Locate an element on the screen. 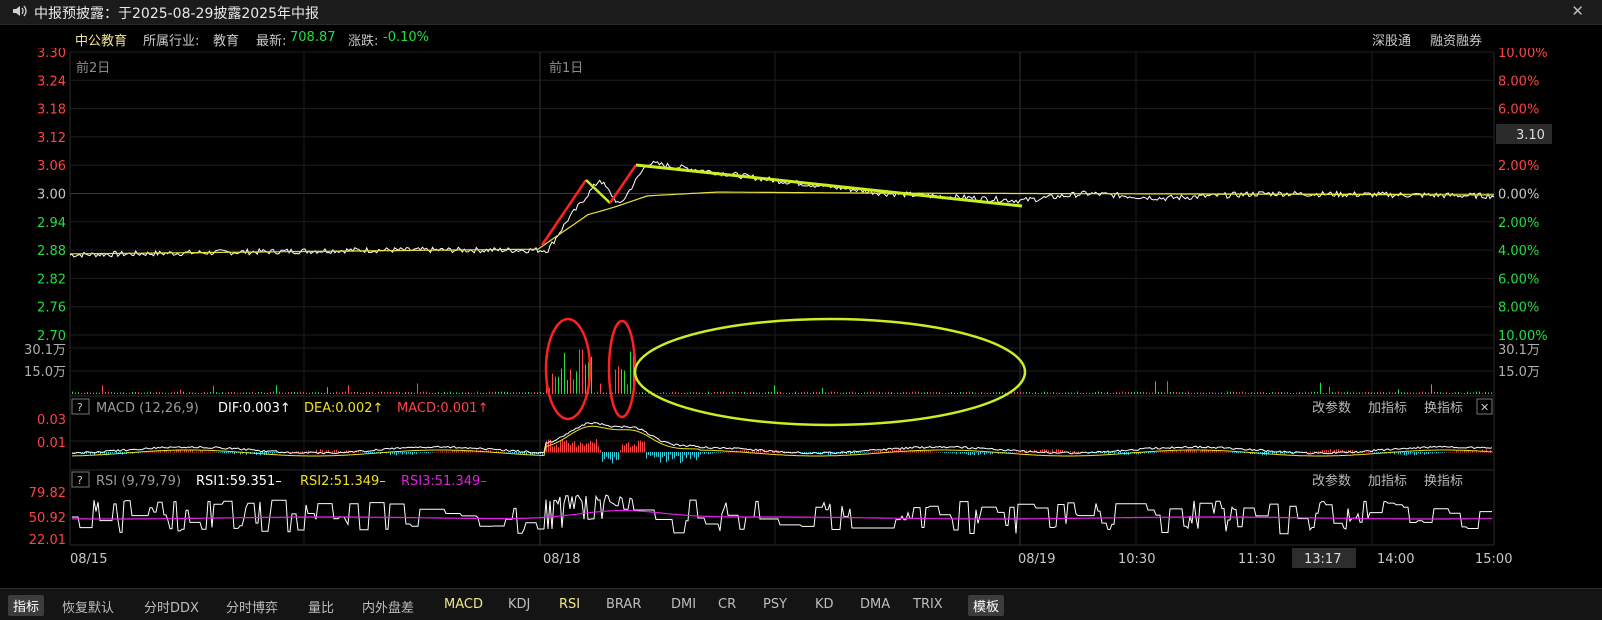 This screenshot has width=1602, height=620. link-margin-trading: 融资融券 is located at coordinates (1456, 39).